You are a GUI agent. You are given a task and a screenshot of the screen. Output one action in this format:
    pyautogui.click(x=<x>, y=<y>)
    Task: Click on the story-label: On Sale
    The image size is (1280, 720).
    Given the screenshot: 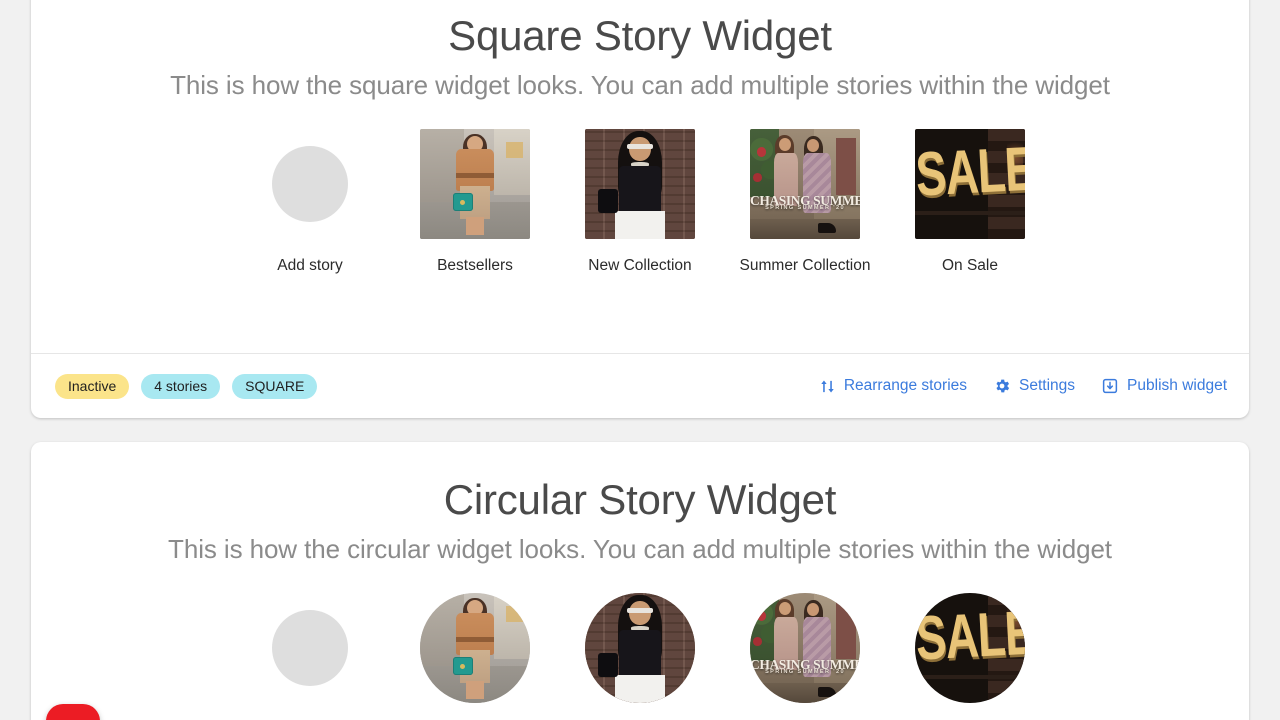 What is the action you would take?
    pyautogui.click(x=969, y=266)
    